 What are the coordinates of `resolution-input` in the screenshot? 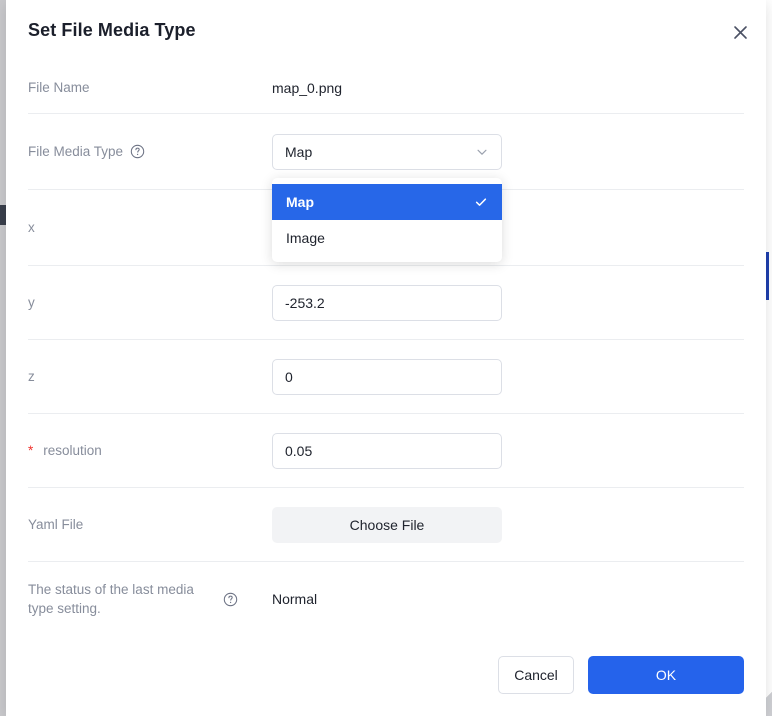 It's located at (387, 450).